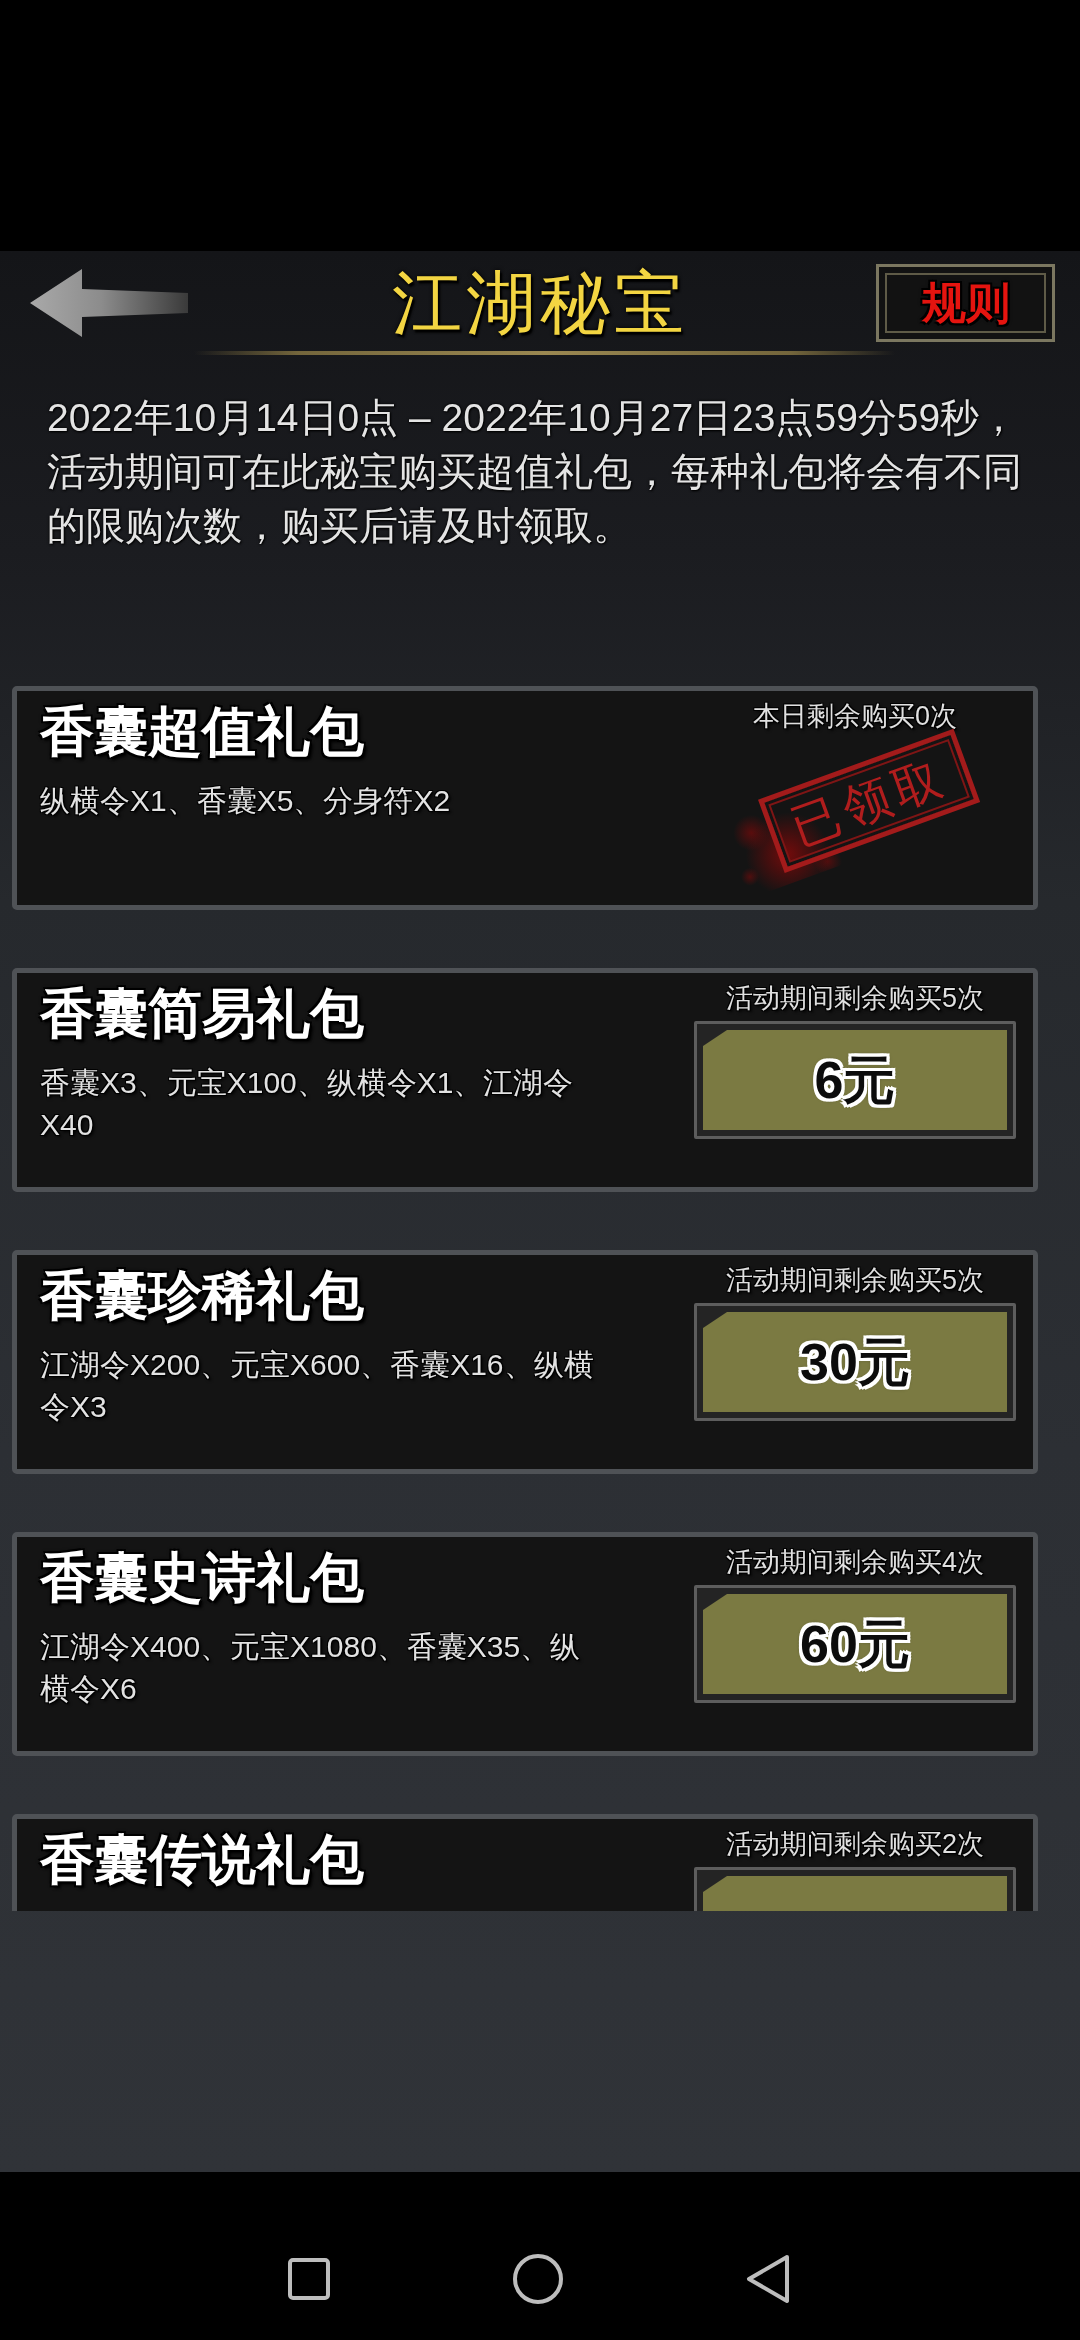 The height and width of the screenshot is (2340, 1080). What do you see at coordinates (309, 2279) in the screenshot?
I see `recents-square-icon` at bounding box center [309, 2279].